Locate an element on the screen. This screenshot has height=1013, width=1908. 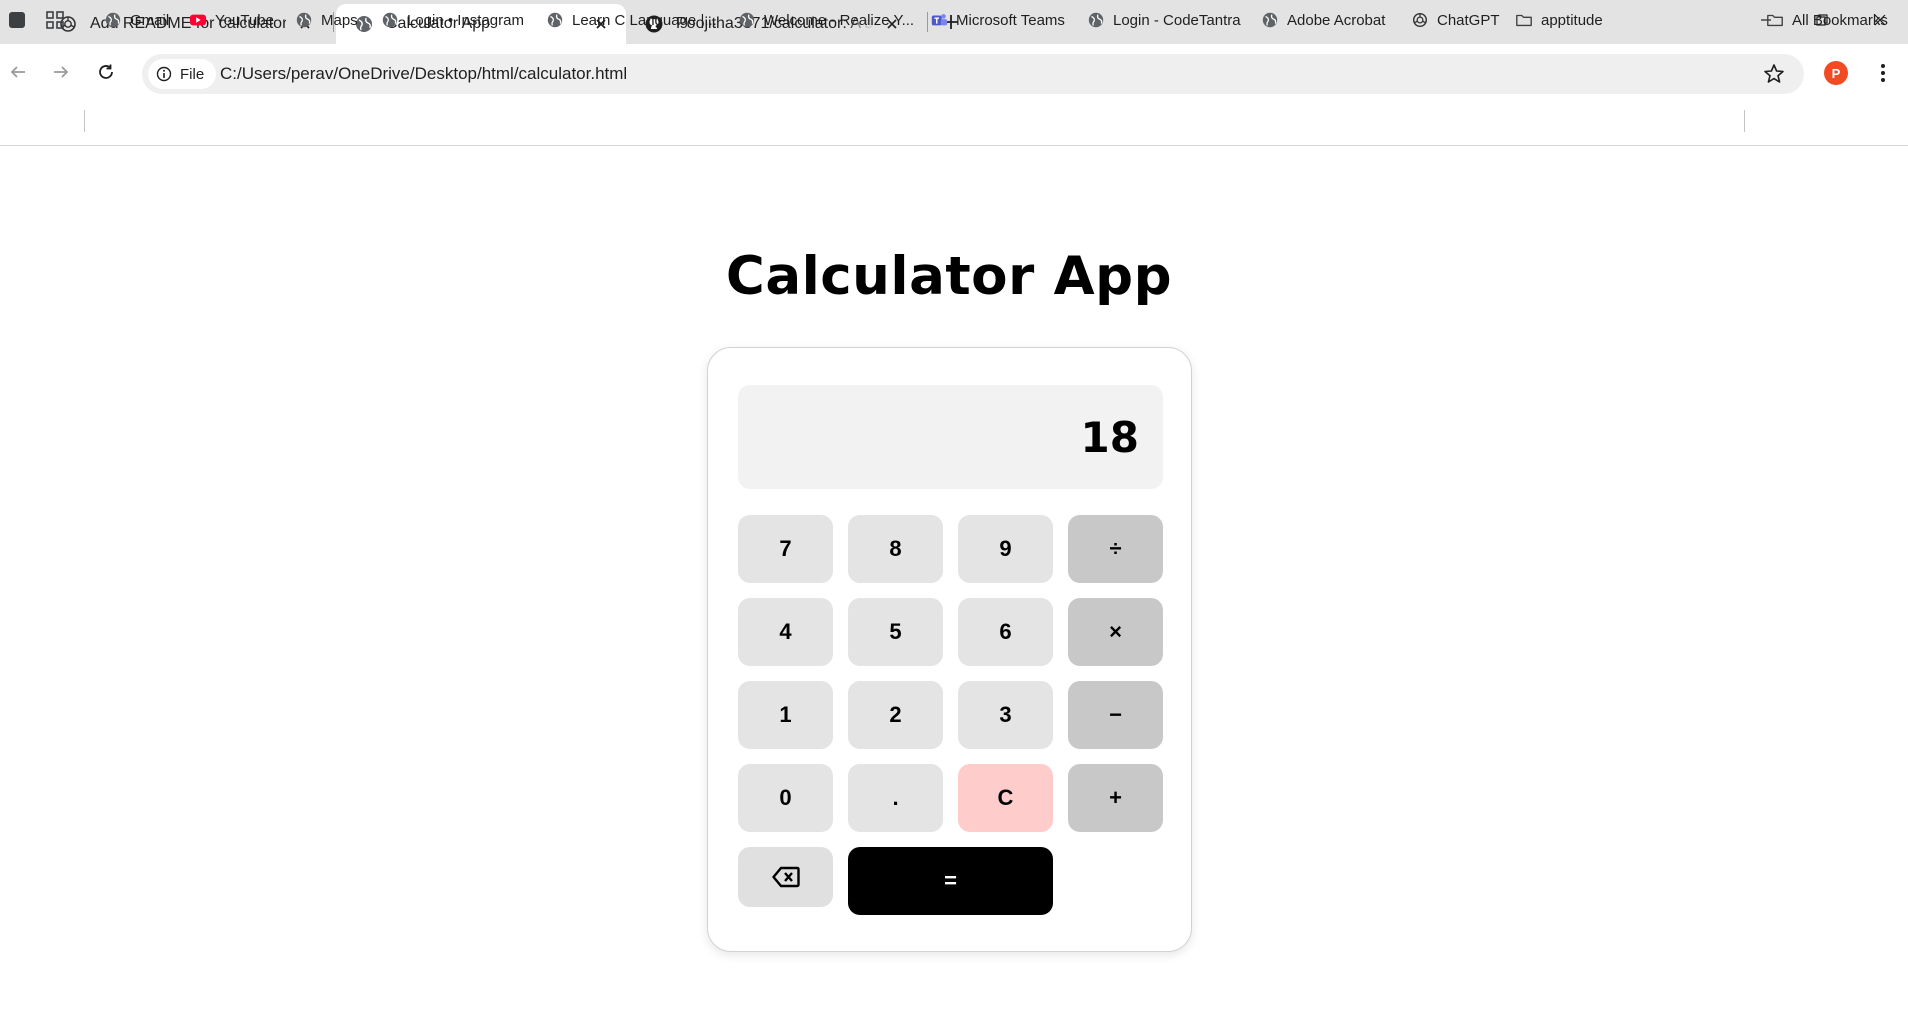
toolbar-divider is located at coordinates (954, 145).